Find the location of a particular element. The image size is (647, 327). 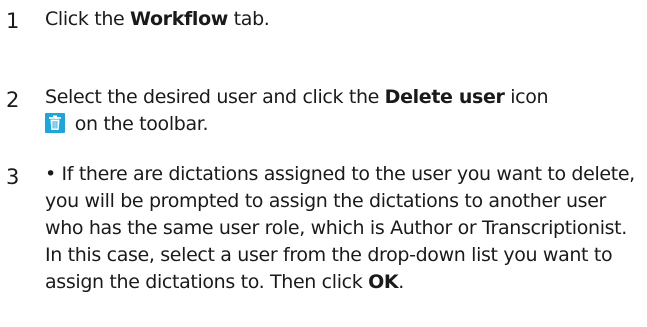

step-text-part: on the toolbar. is located at coordinates (139, 124).